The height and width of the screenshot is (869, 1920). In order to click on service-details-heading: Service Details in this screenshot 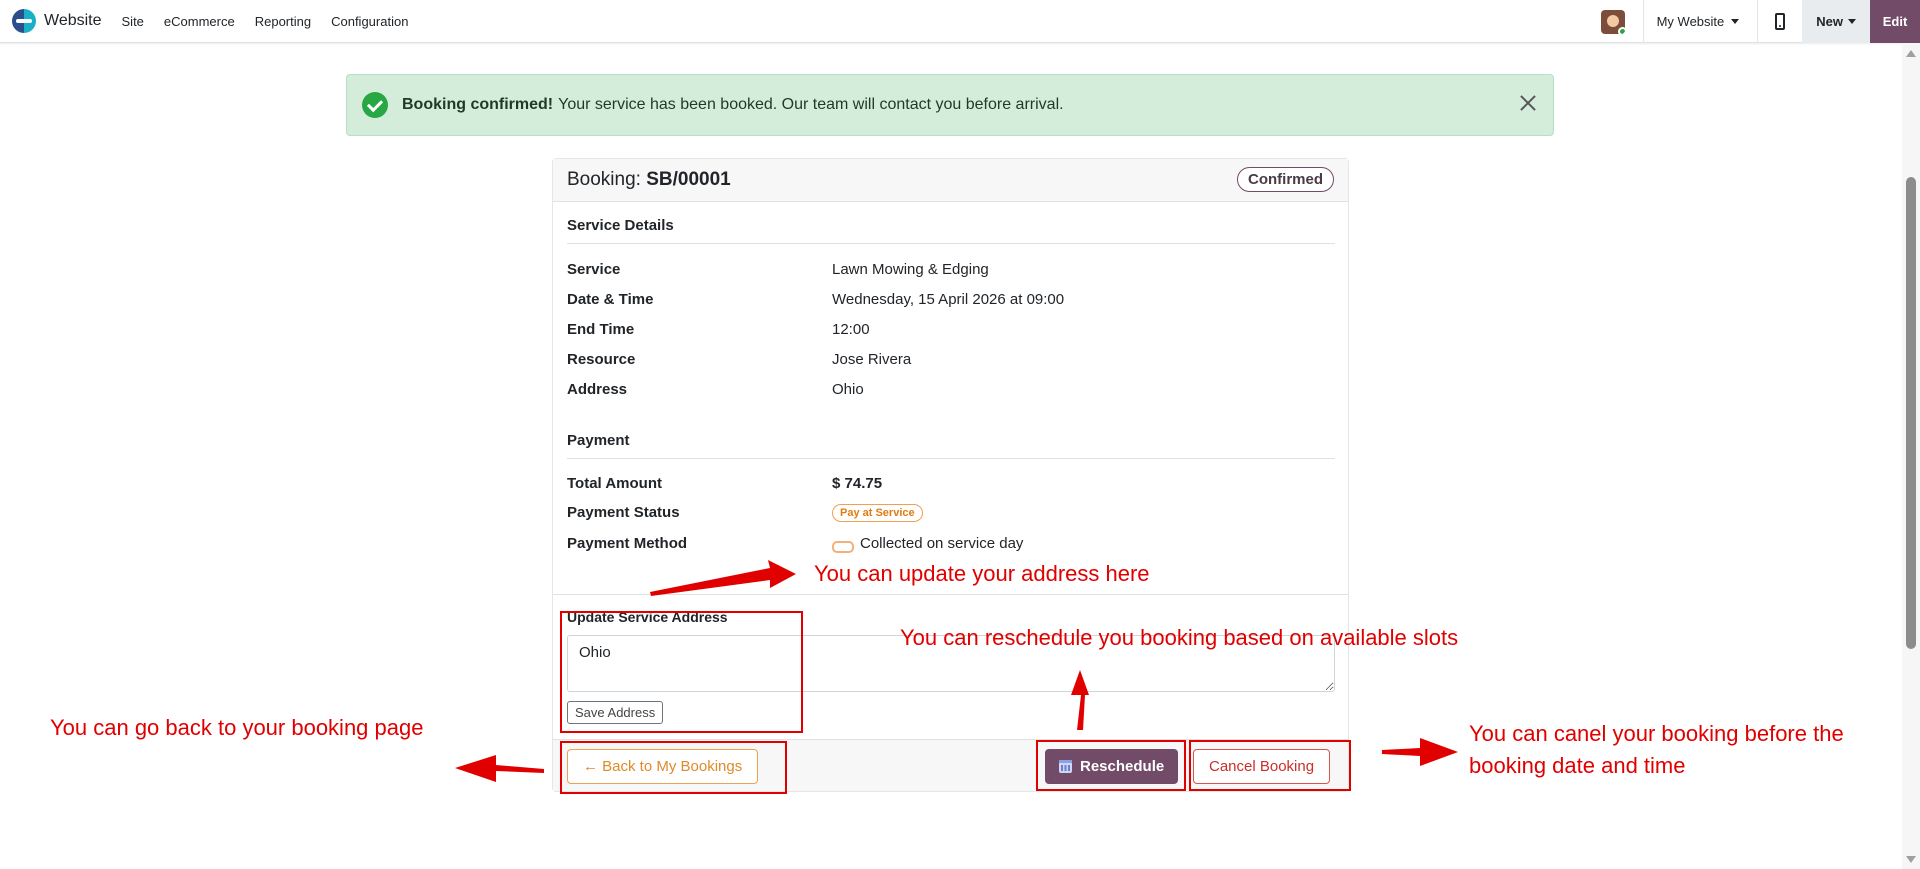, I will do `click(620, 225)`.